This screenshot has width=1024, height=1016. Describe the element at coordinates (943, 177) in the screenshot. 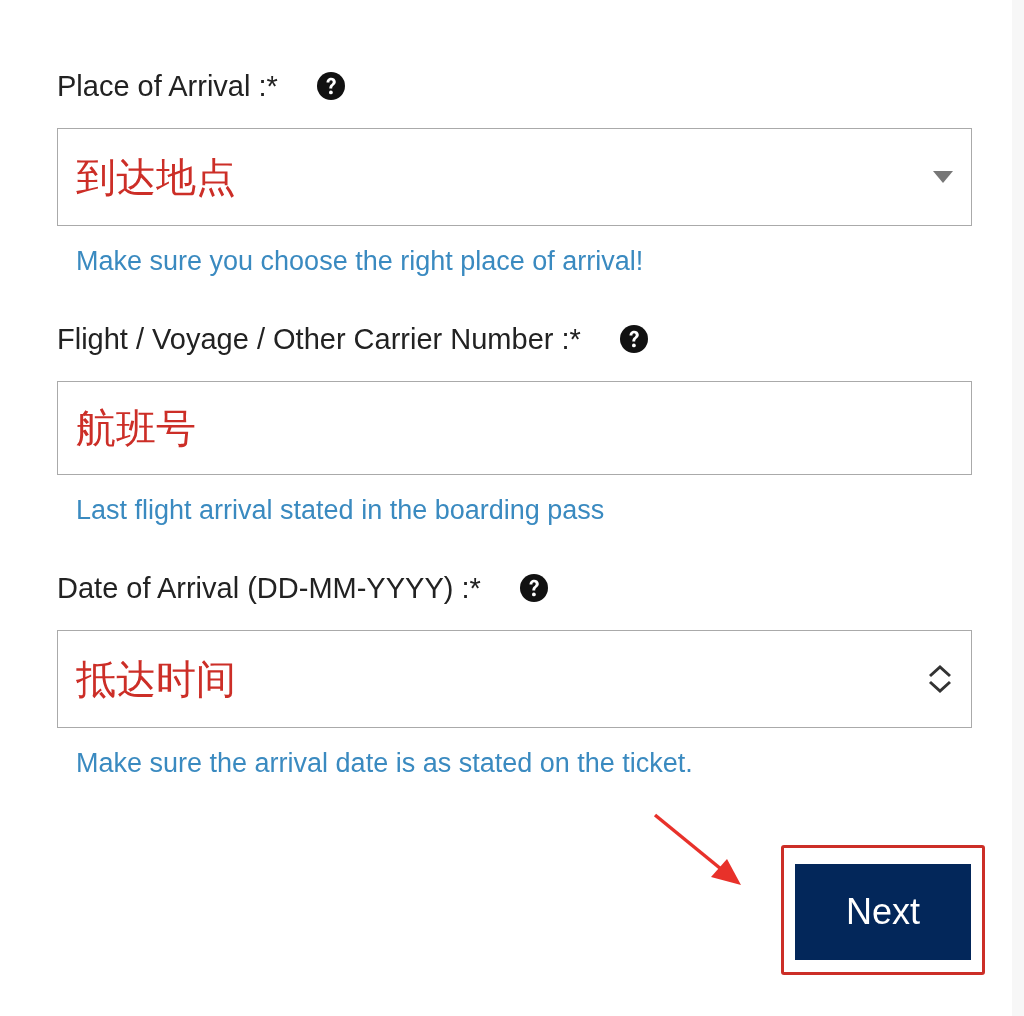

I see `dropdown-caret-icon` at that location.